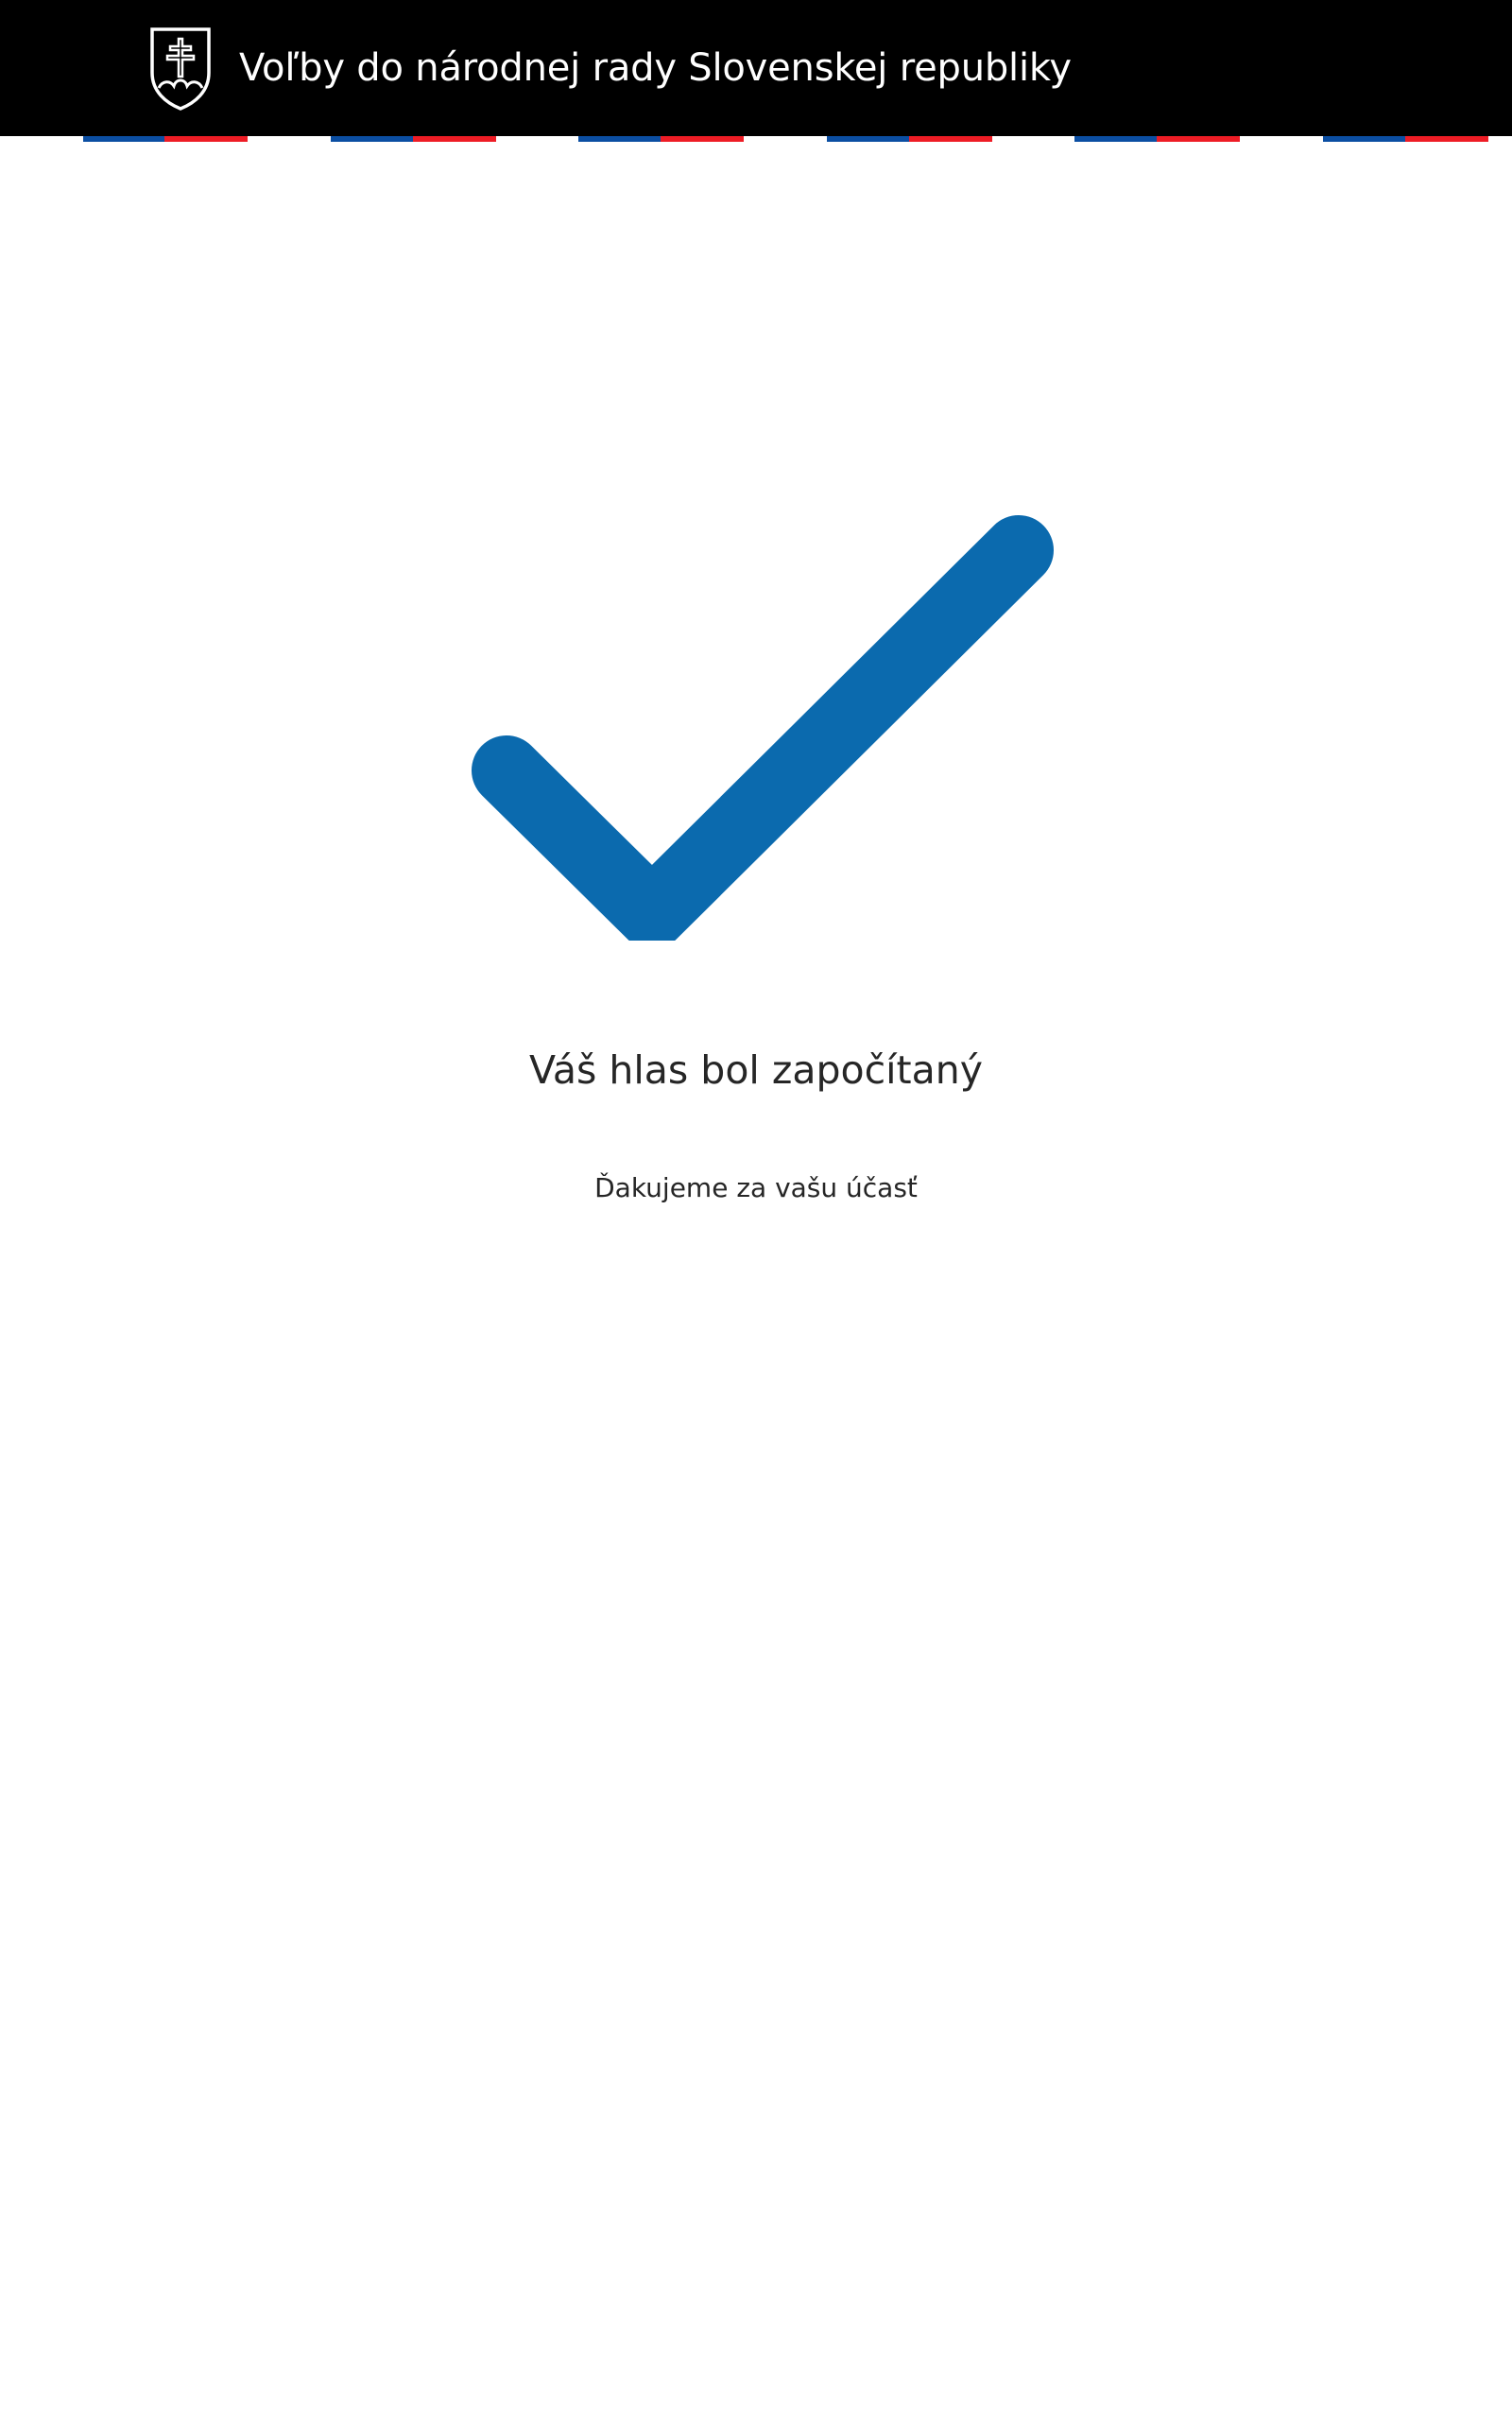  What do you see at coordinates (756, 1070) in the screenshot?
I see `confirmation-title: Váš hlas bol započítaný` at bounding box center [756, 1070].